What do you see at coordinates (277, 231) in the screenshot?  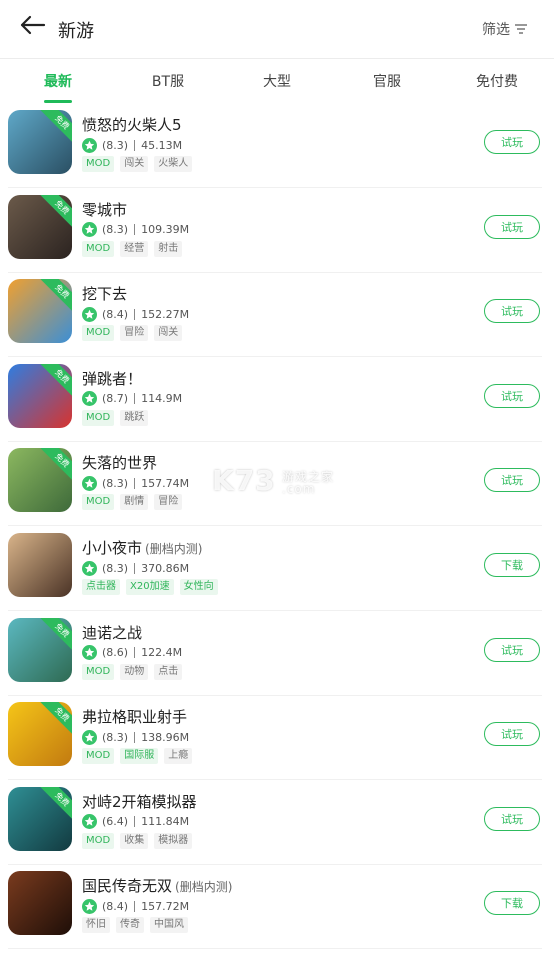 I see `game-row: 免费 零城市 (8.3) 109.39M MOD 经营 射击 试玩` at bounding box center [277, 231].